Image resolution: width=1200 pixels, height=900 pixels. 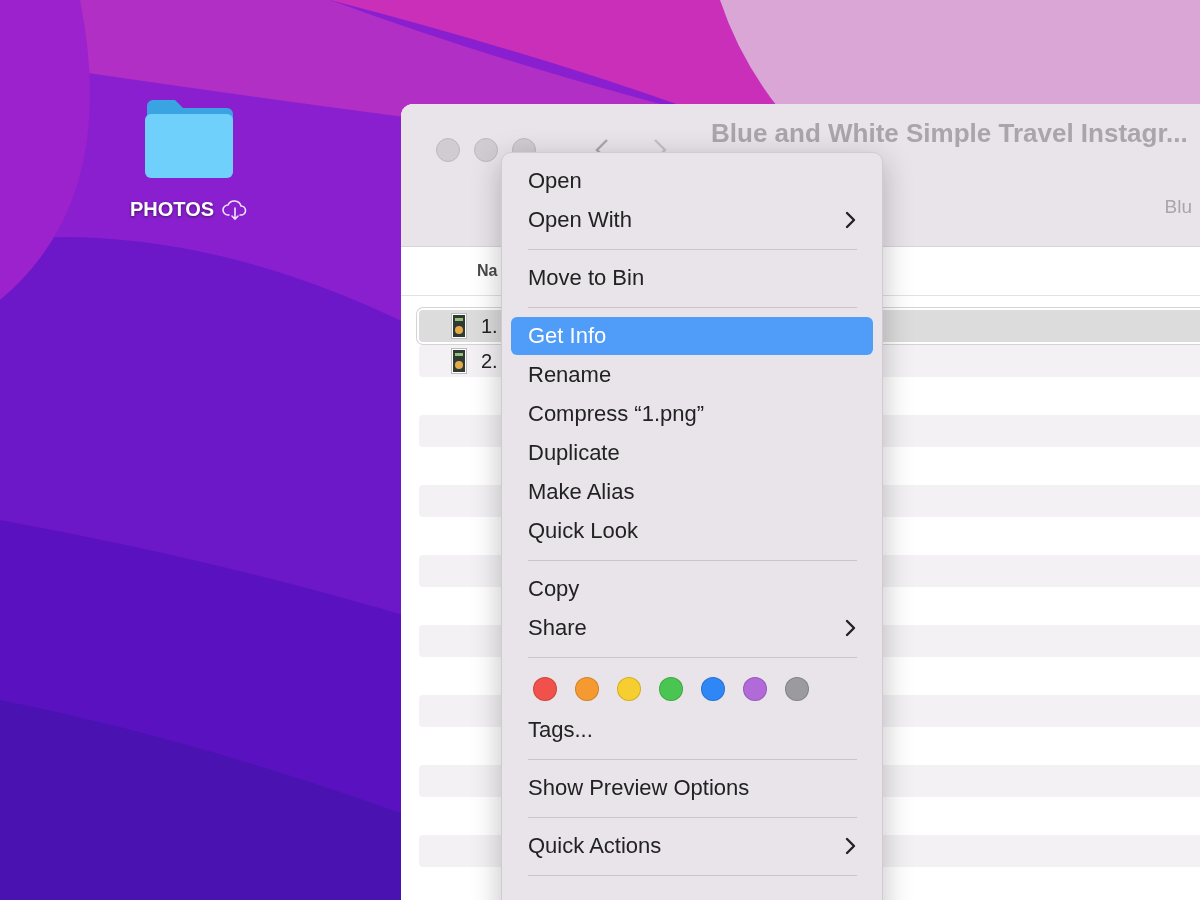 What do you see at coordinates (489, 326) in the screenshot?
I see `file-name: 1.` at bounding box center [489, 326].